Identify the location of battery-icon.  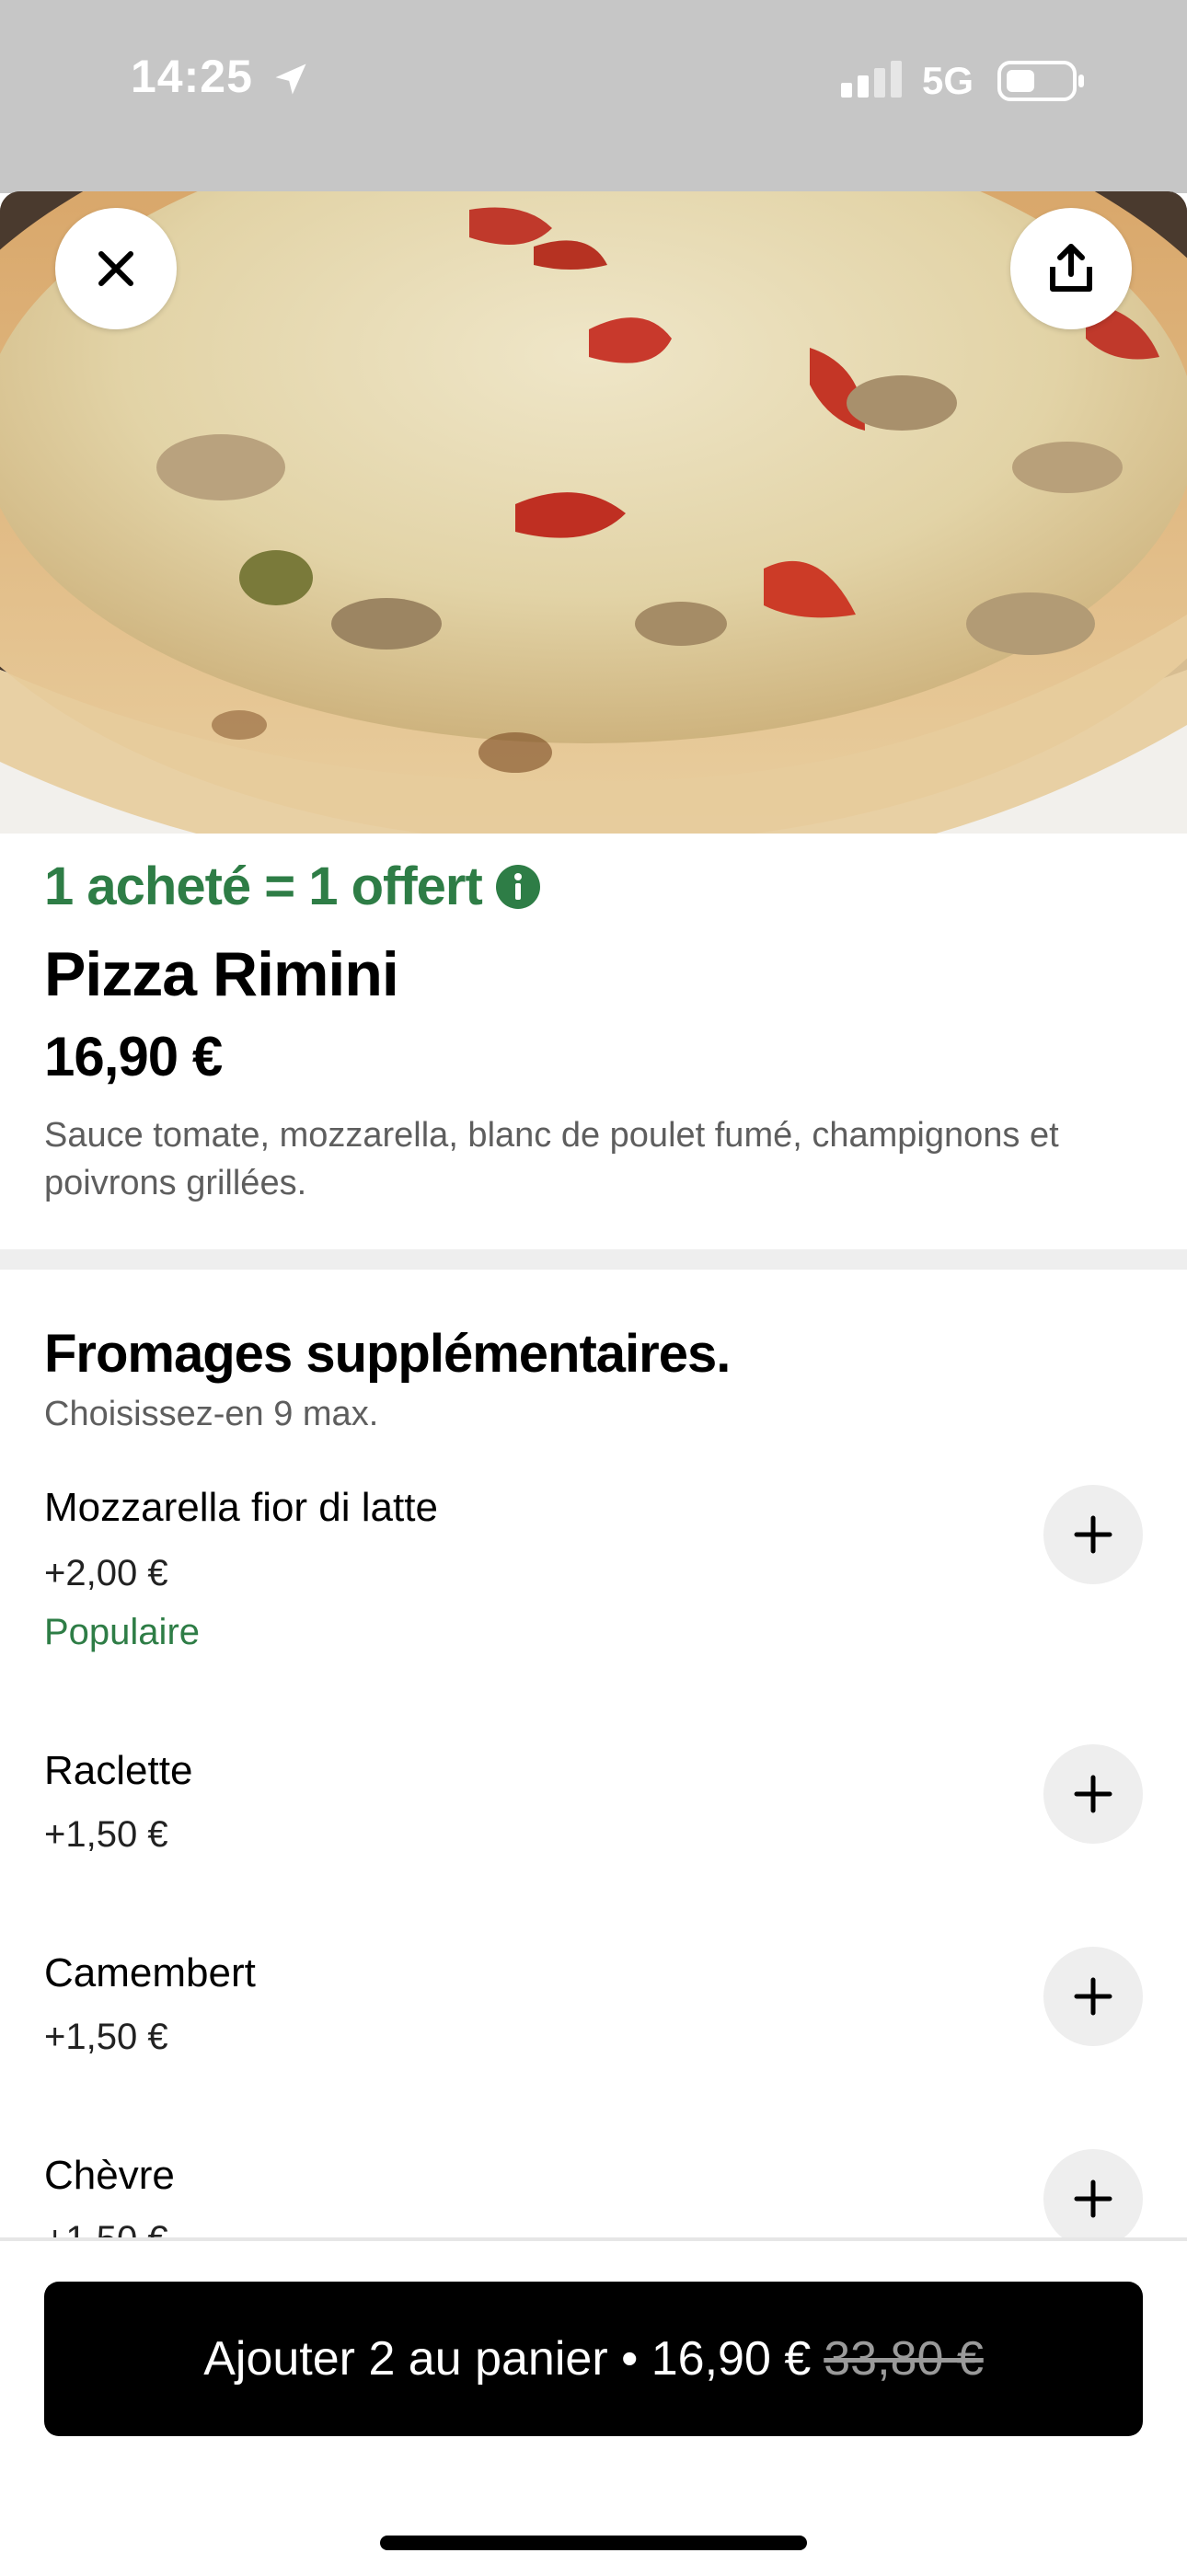
(1040, 81).